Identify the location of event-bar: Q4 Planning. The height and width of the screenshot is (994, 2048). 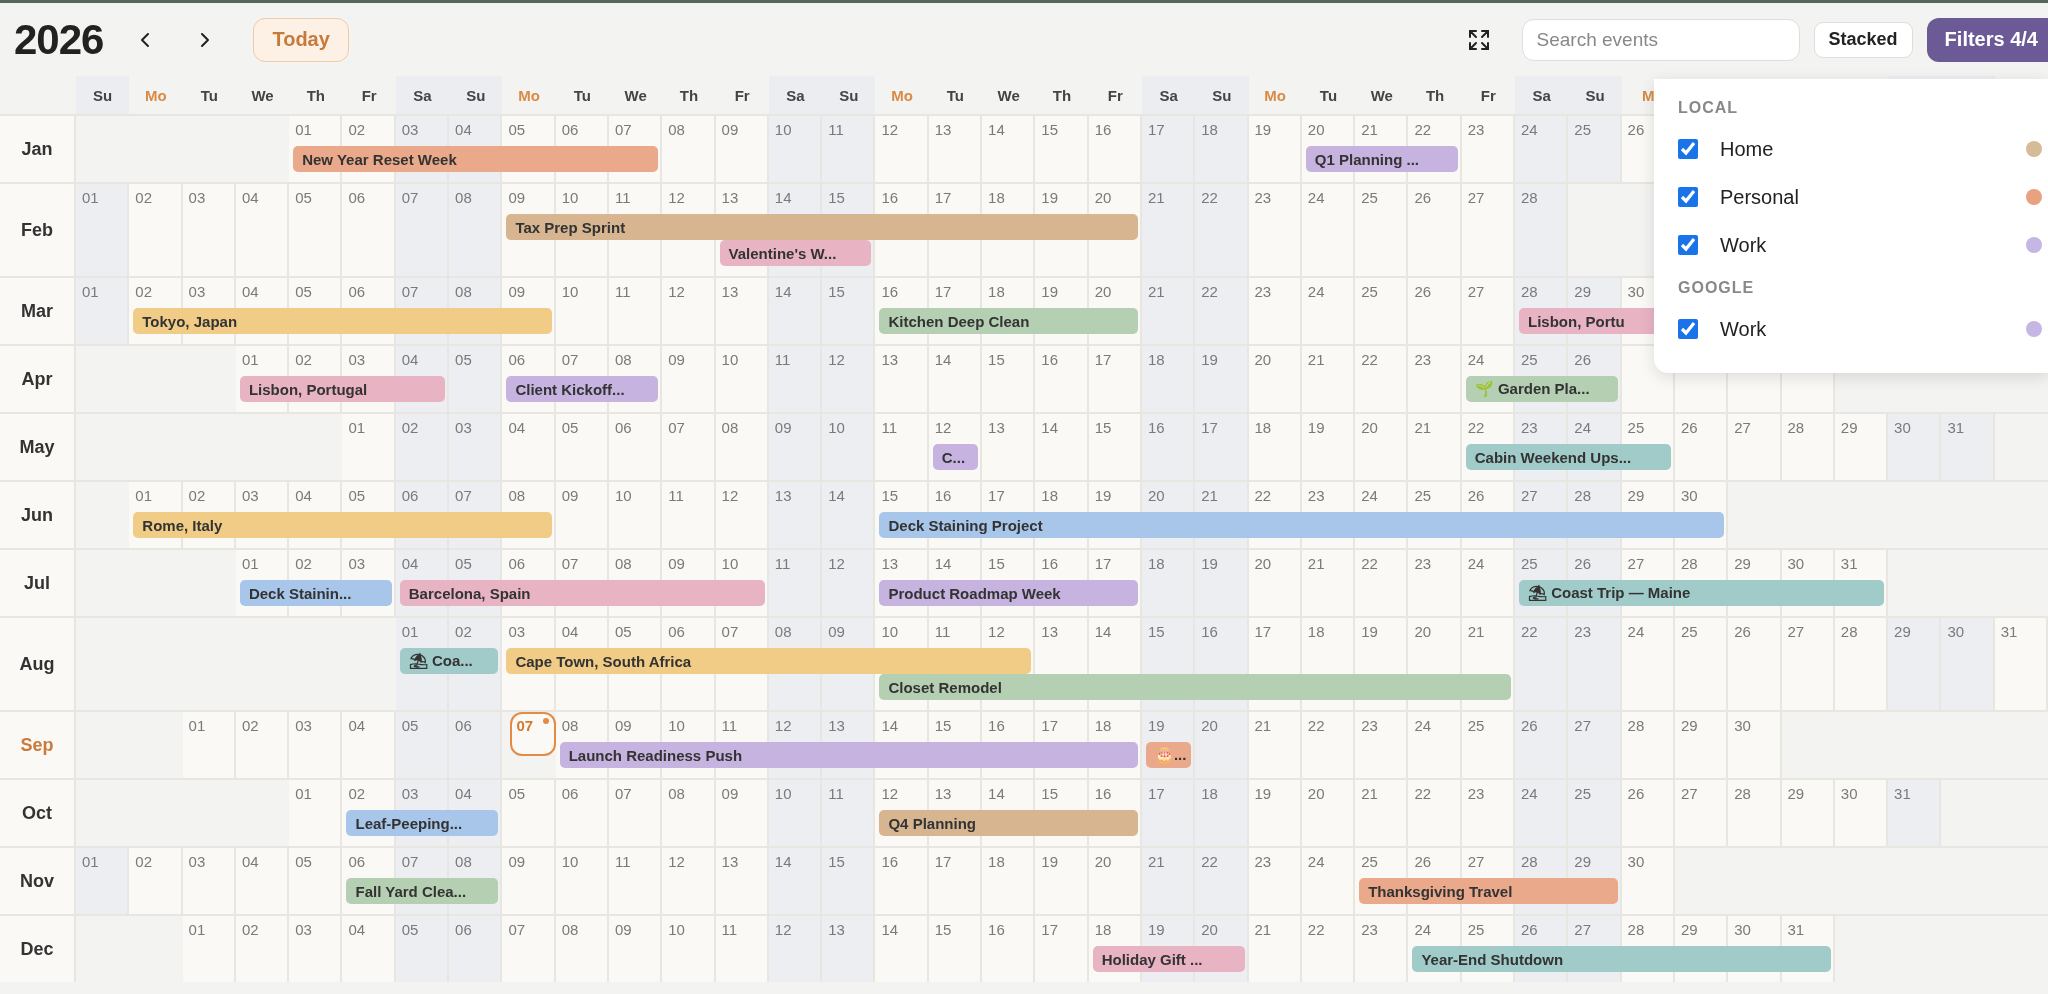
(1008, 823).